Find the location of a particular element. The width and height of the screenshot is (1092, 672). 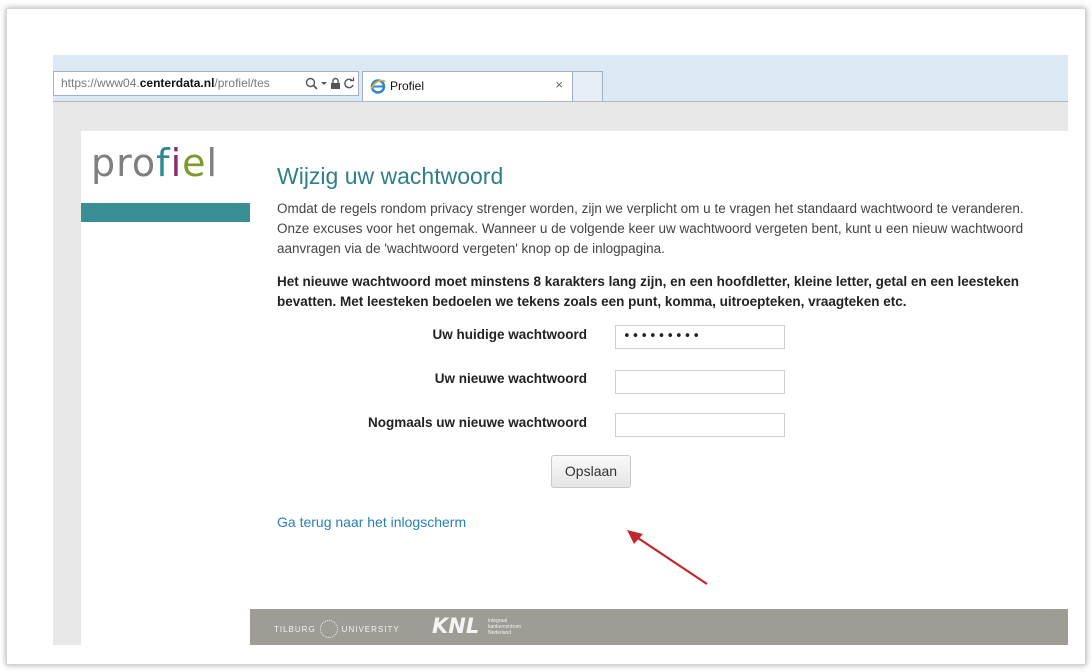

logo-letter-l: l is located at coordinates (212, 163).